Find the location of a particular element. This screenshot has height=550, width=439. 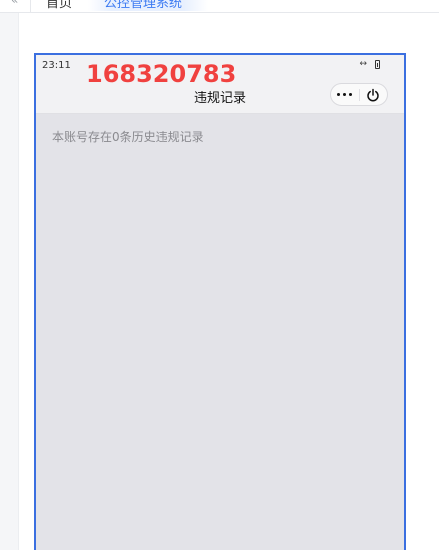

power-icon is located at coordinates (373, 94).